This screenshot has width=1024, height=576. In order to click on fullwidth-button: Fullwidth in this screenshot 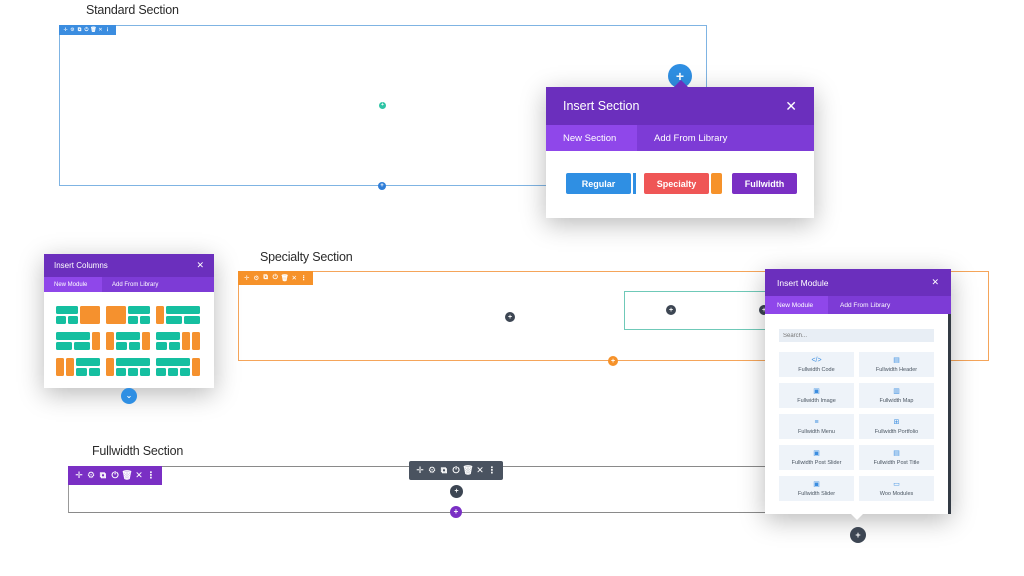, I will do `click(764, 183)`.